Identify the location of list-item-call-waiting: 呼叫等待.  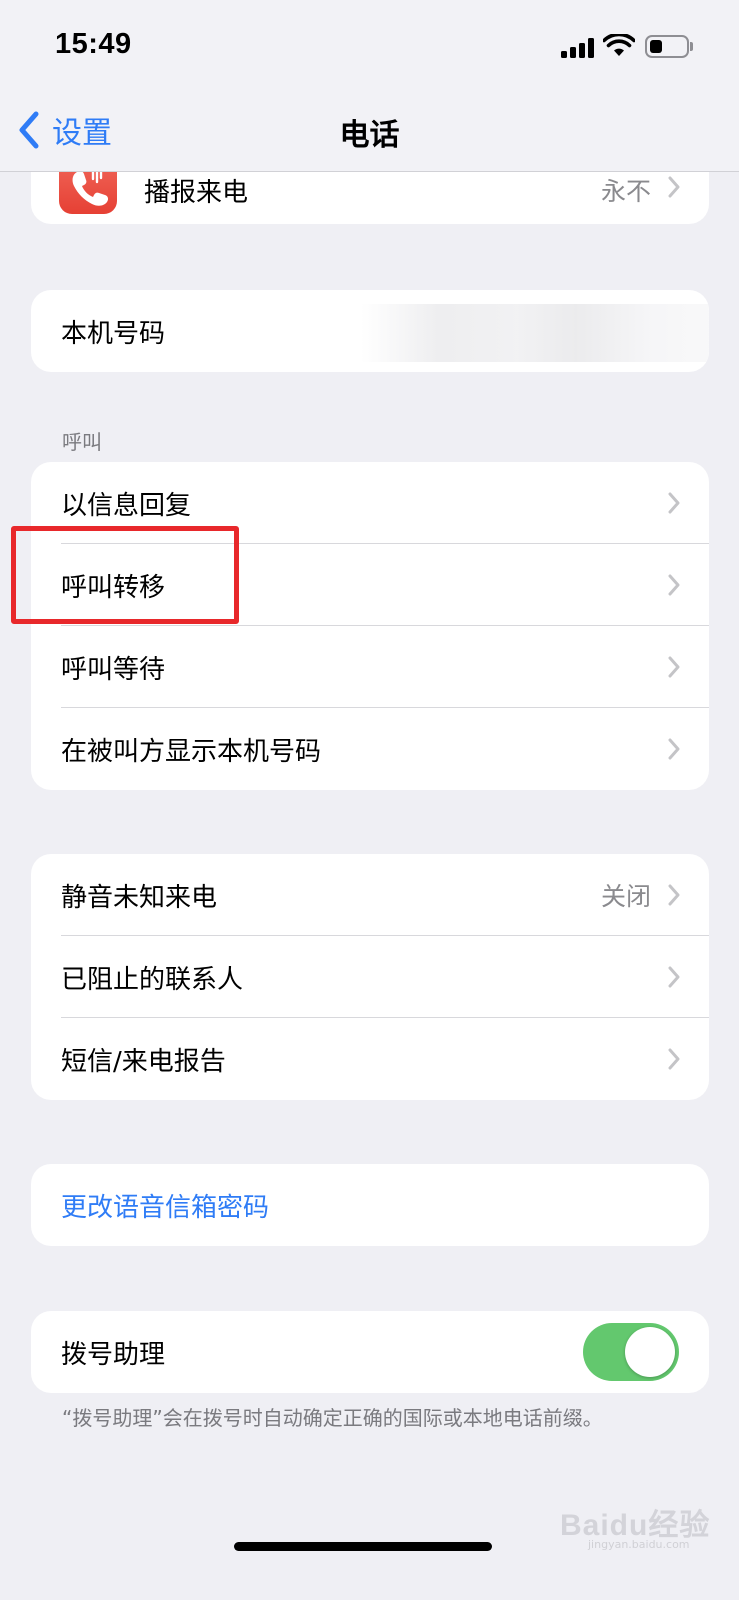
(370, 667).